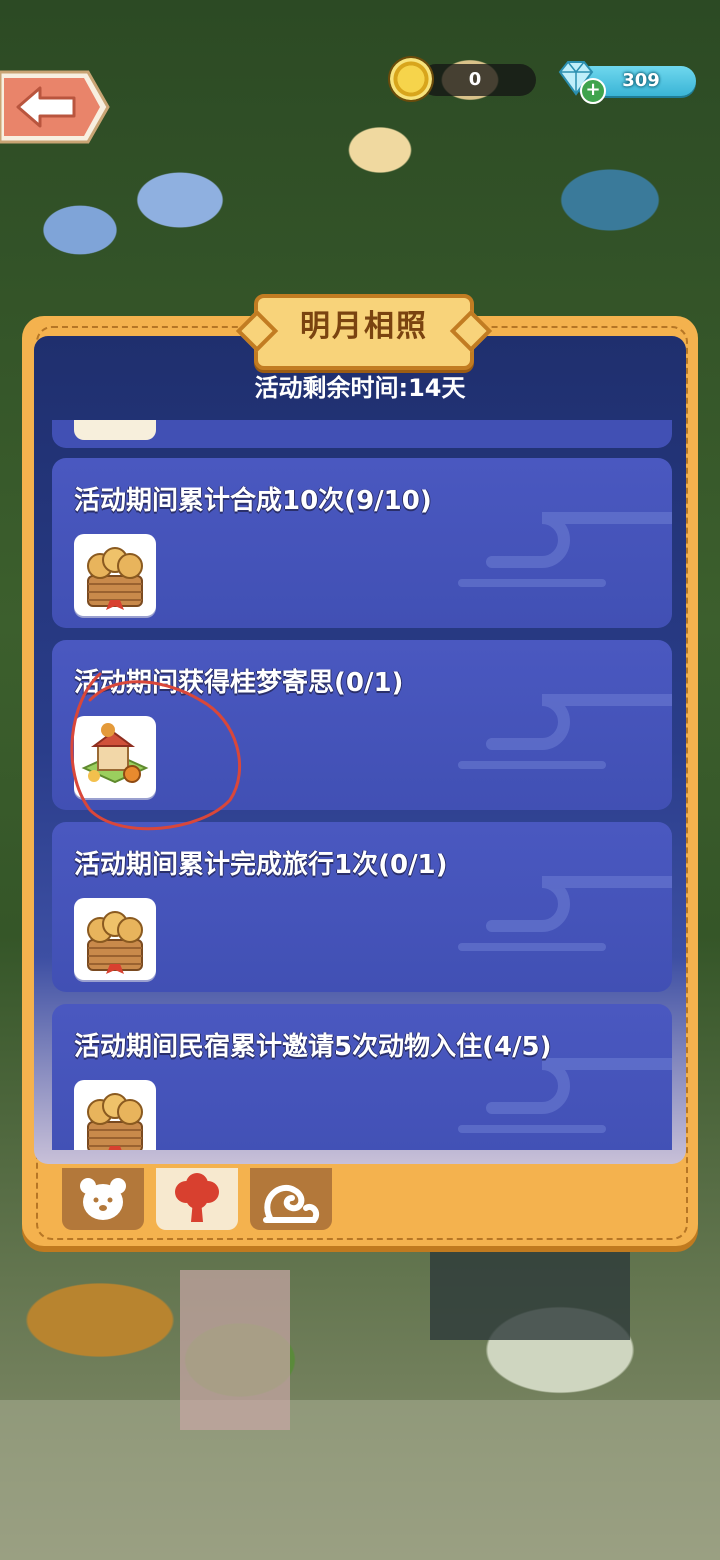 The width and height of the screenshot is (720, 1560). Describe the element at coordinates (115, 430) in the screenshot. I see `reward-item-partial` at that location.